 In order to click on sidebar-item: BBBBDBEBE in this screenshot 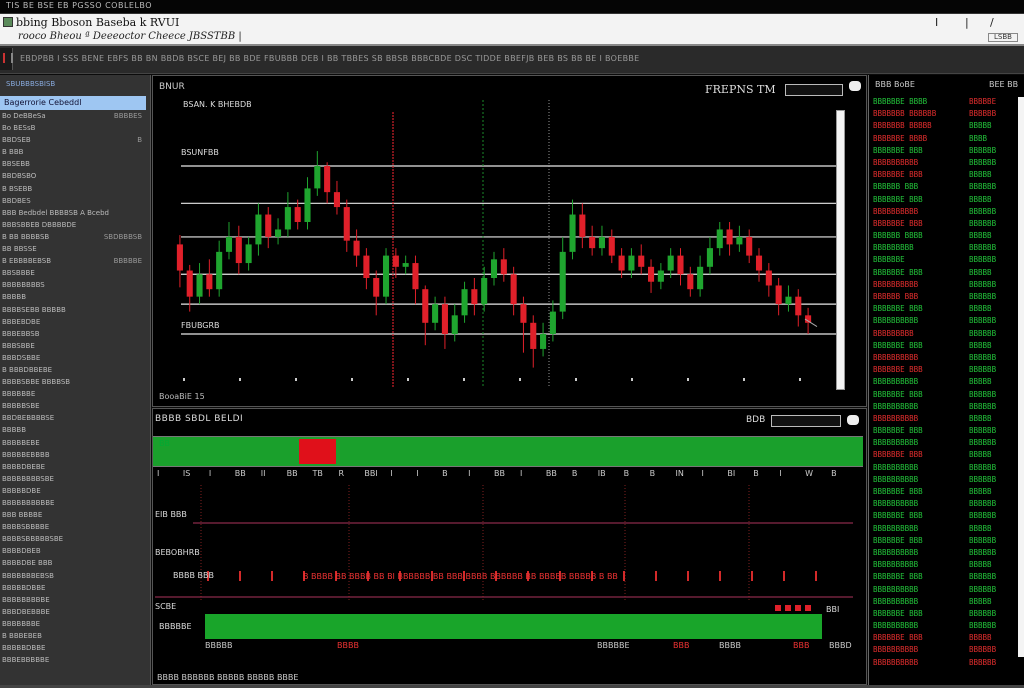, I will do `click(75, 469)`.